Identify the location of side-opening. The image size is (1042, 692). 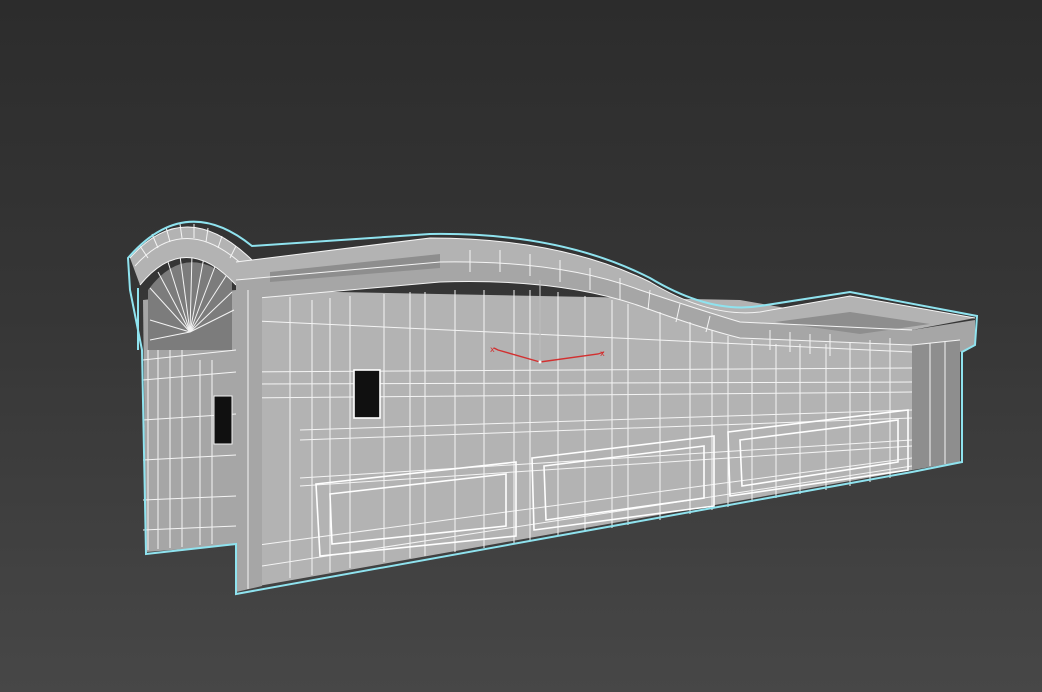
(223, 420).